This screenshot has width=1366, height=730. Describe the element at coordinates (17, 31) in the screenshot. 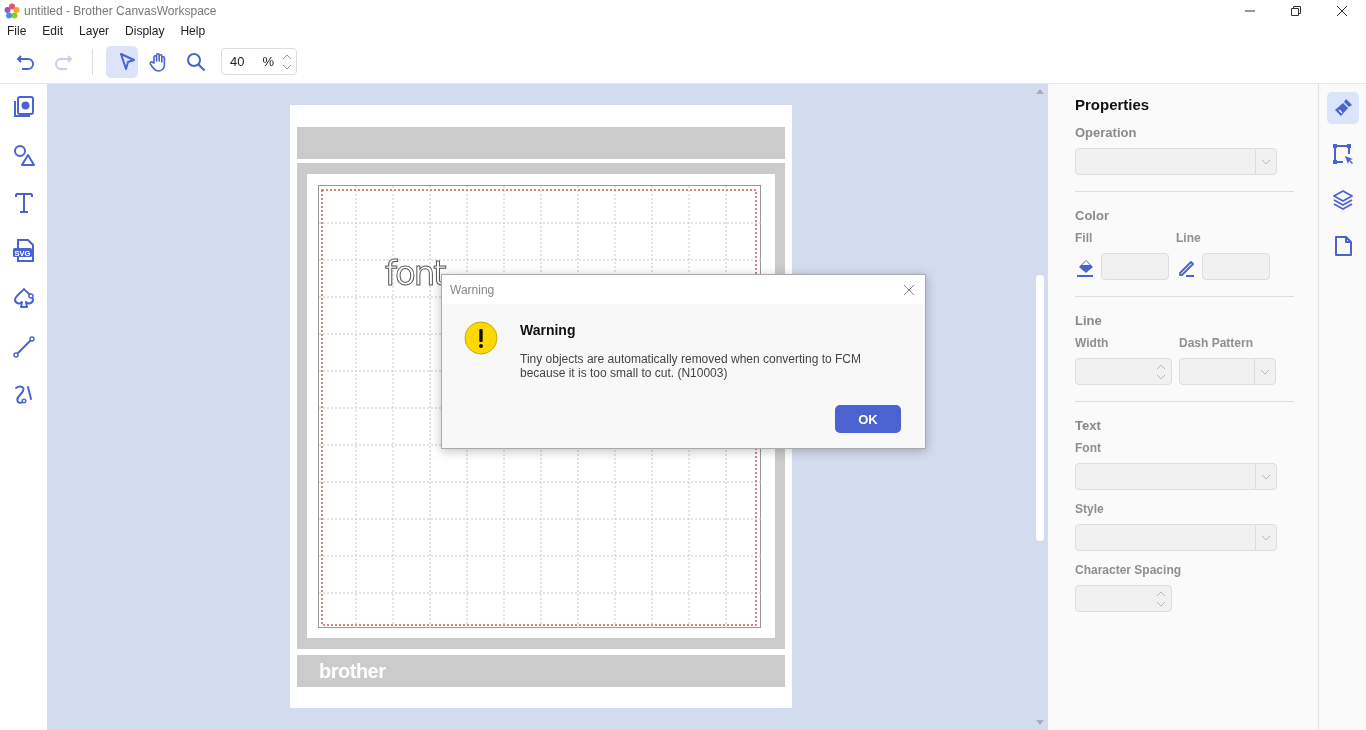

I see `menu-item: File` at that location.